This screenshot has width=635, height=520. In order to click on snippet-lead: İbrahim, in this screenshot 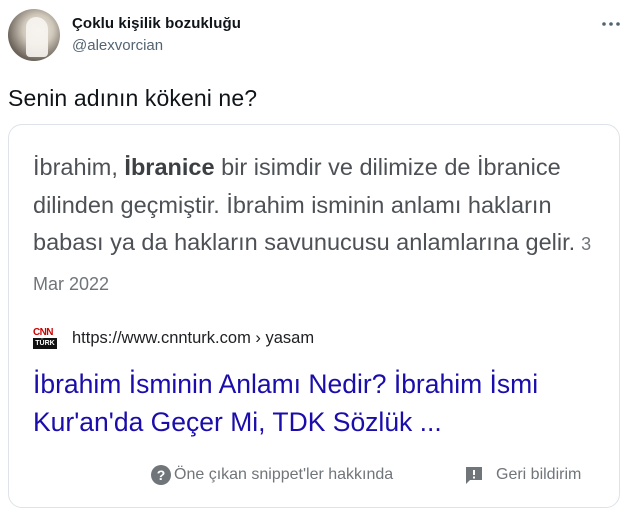, I will do `click(79, 167)`.